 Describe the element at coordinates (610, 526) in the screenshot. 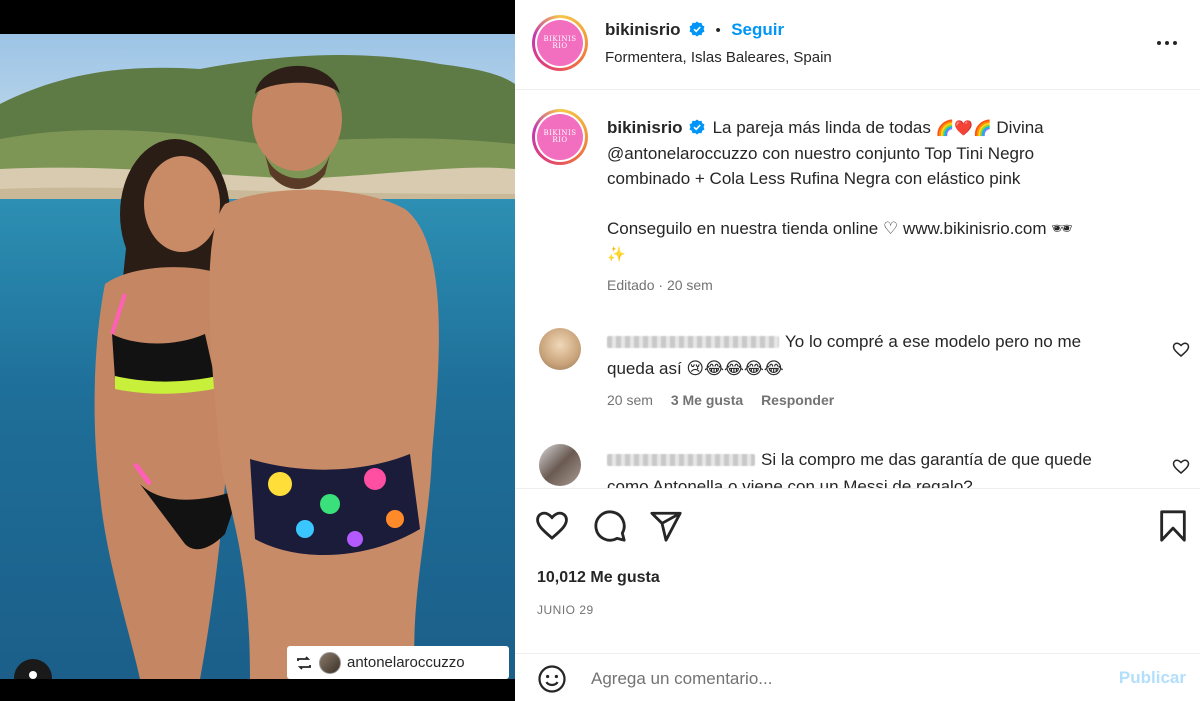

I see `comment-icon` at that location.